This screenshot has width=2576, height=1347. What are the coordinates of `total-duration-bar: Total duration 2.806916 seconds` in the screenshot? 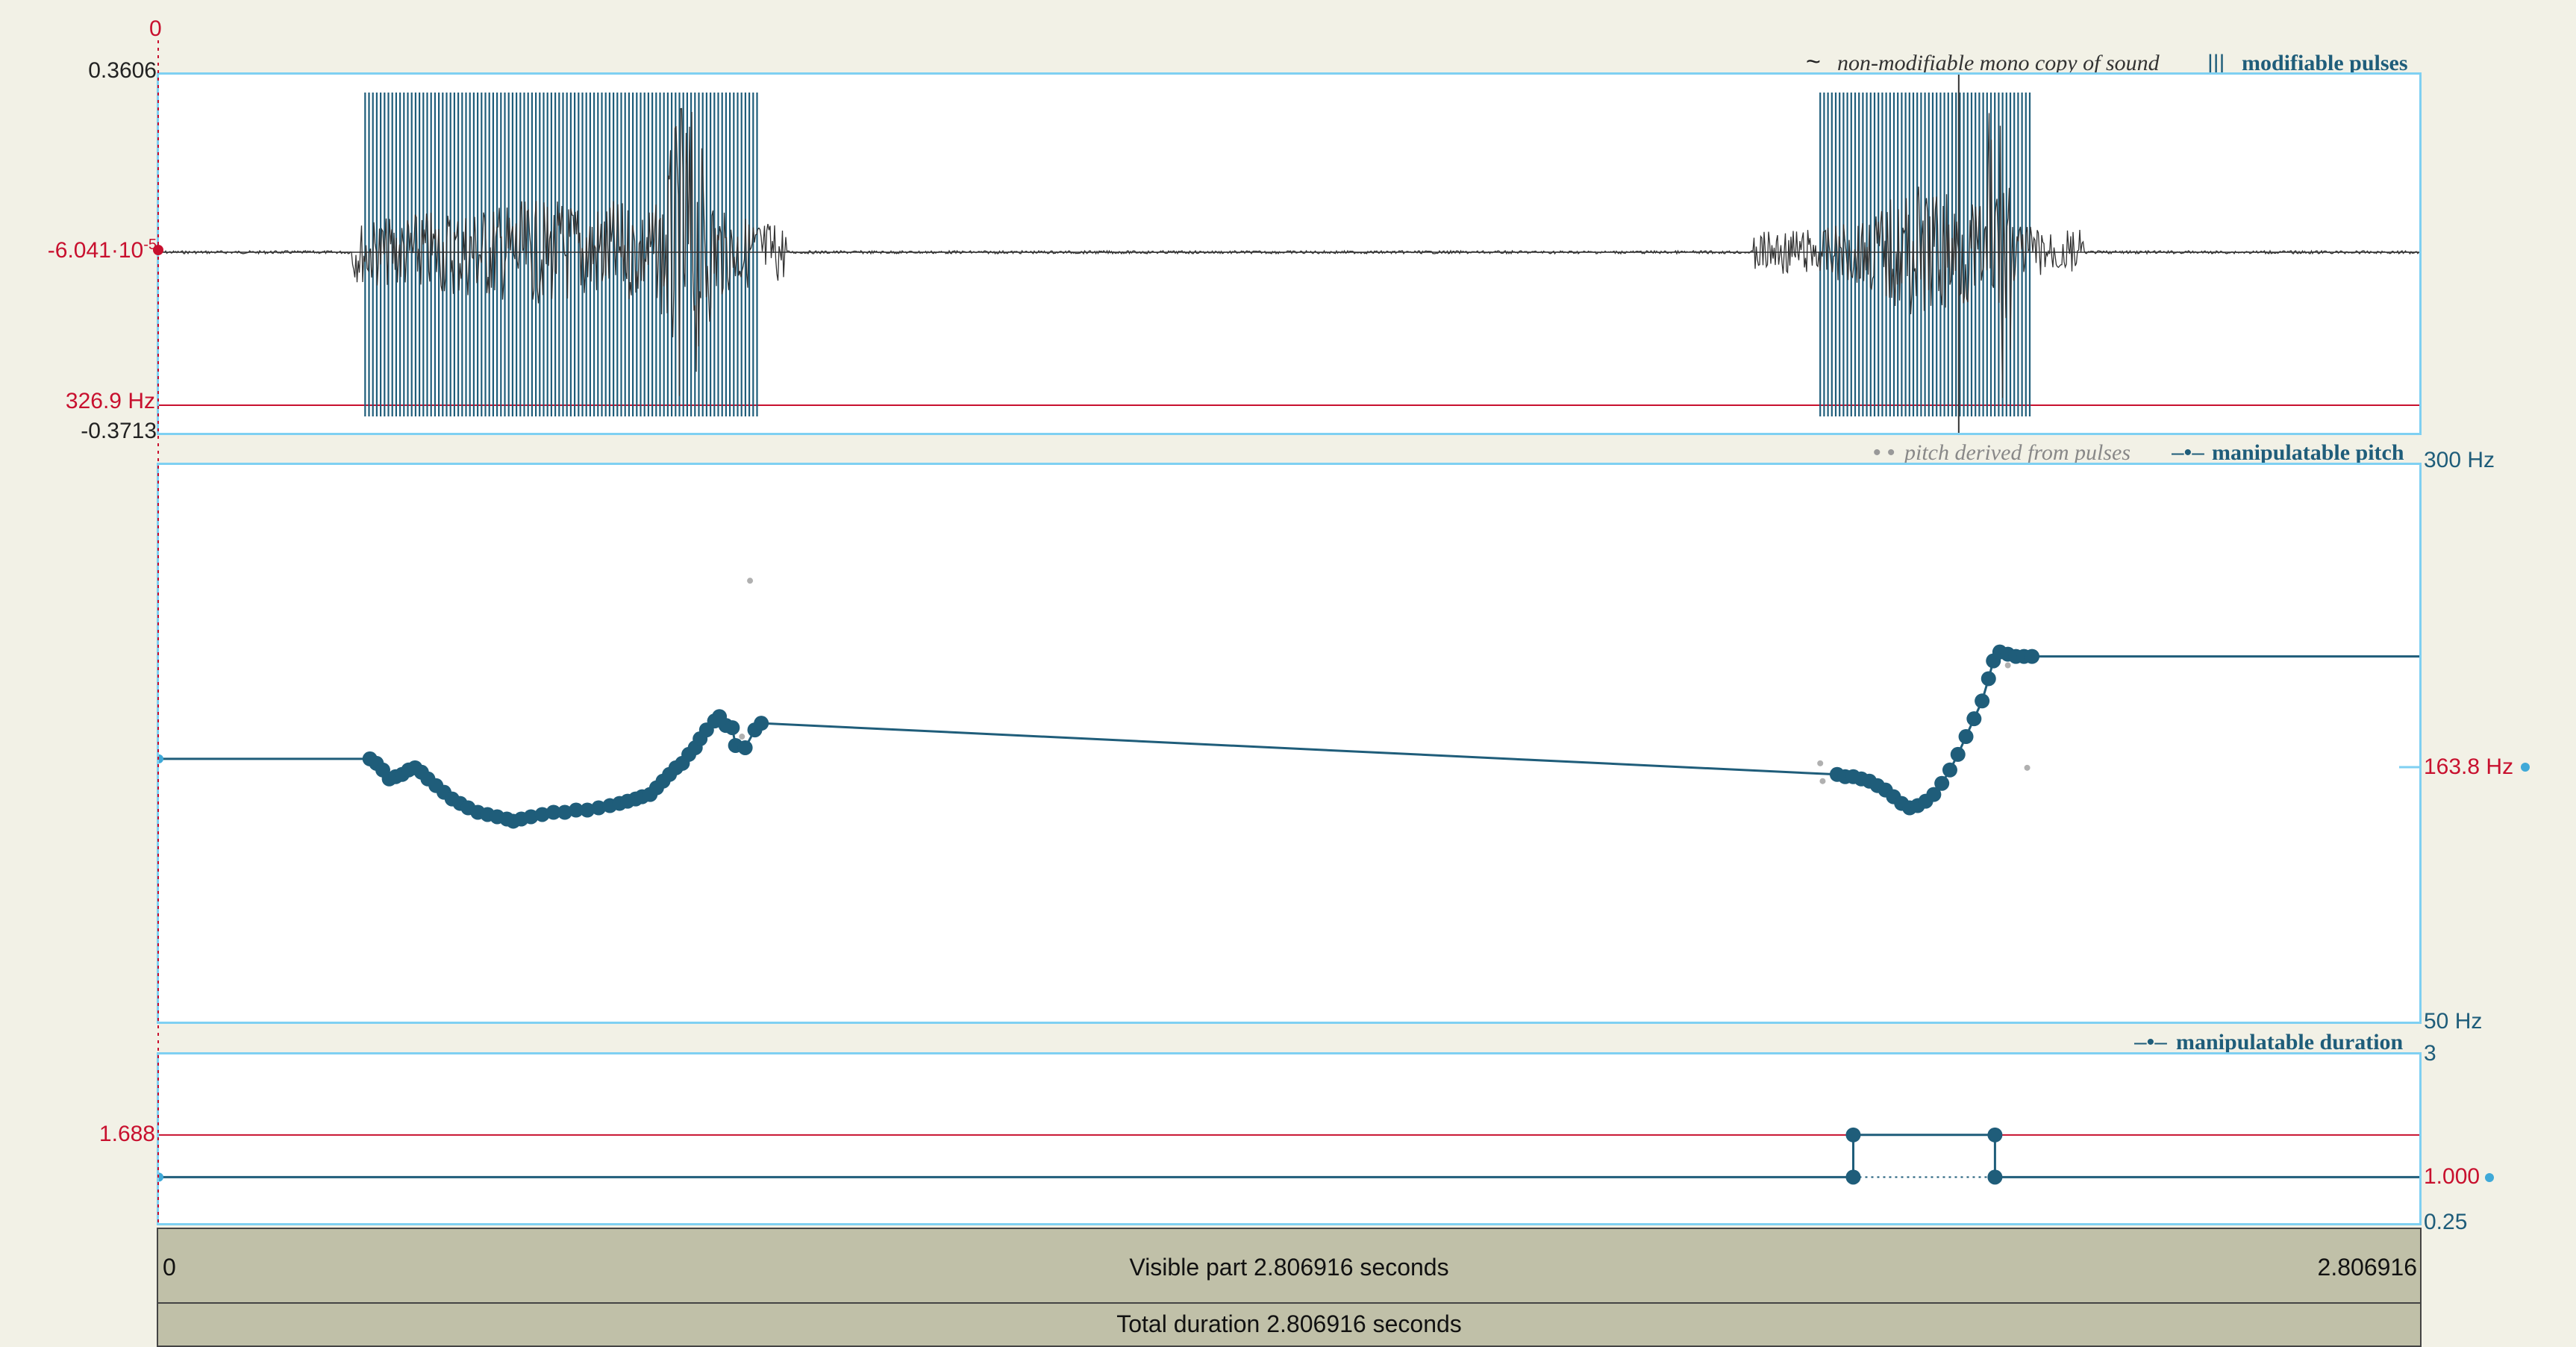 It's located at (1289, 1325).